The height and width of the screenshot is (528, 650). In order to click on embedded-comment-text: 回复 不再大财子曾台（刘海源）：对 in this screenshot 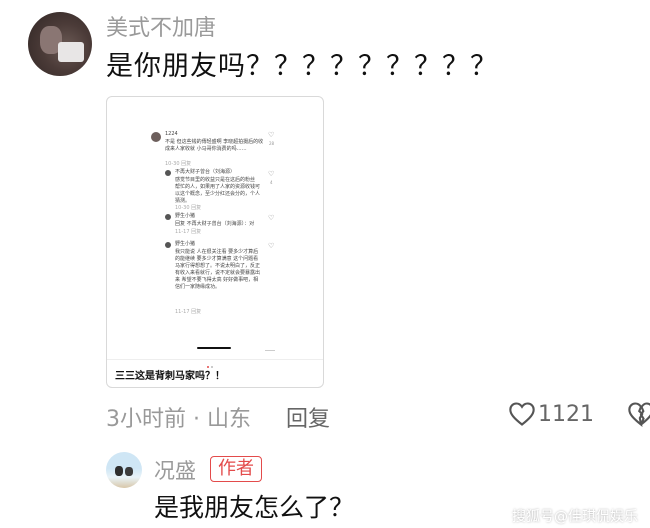, I will do `click(215, 224)`.